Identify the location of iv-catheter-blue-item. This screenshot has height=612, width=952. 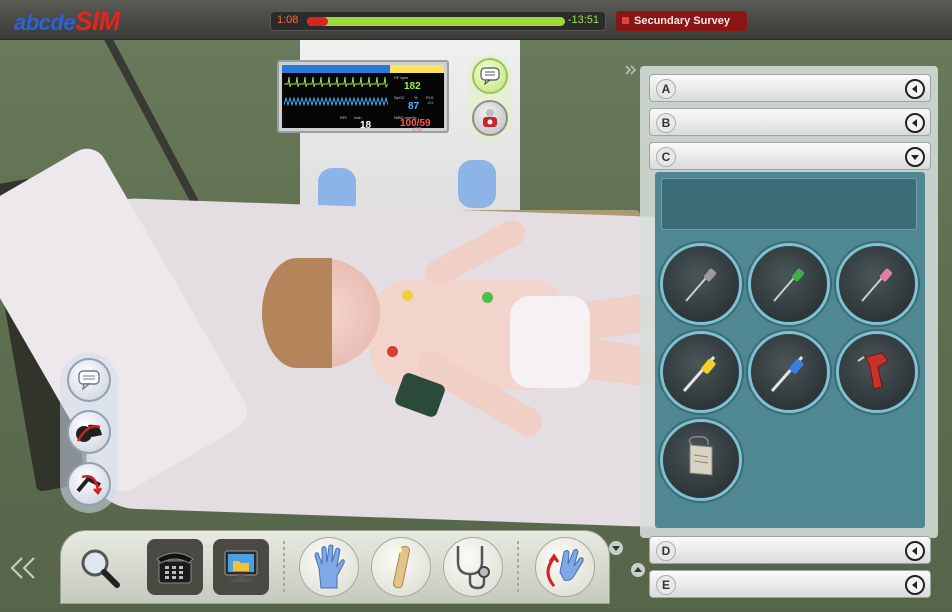
(789, 372).